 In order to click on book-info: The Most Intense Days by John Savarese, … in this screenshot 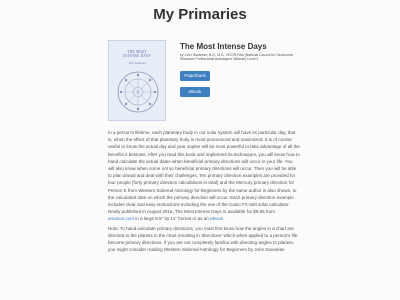, I will do `click(241, 68)`.